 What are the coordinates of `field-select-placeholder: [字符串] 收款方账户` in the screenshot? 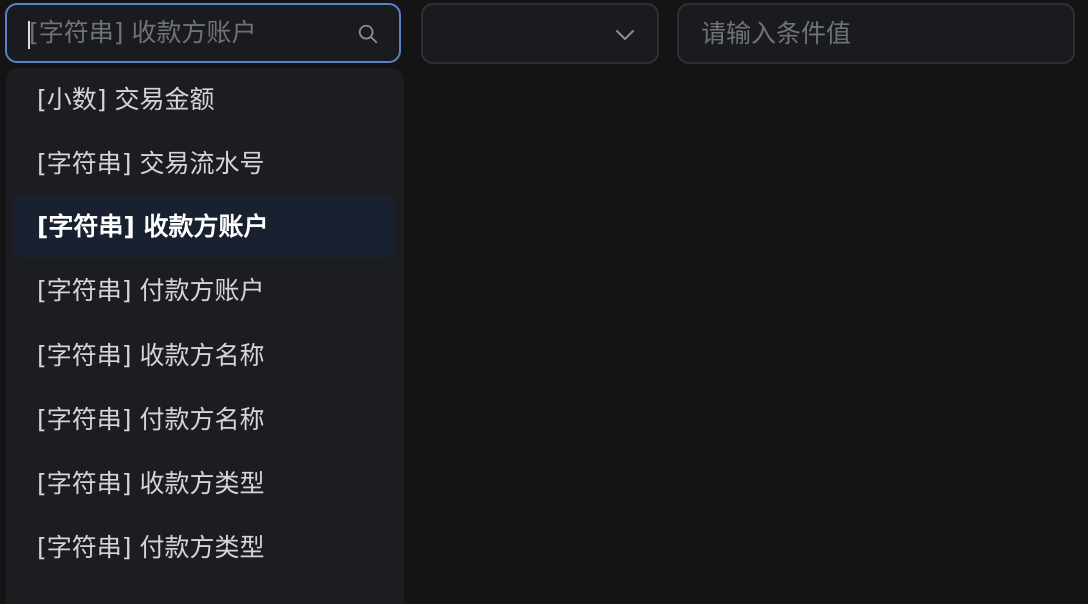 It's located at (143, 32).